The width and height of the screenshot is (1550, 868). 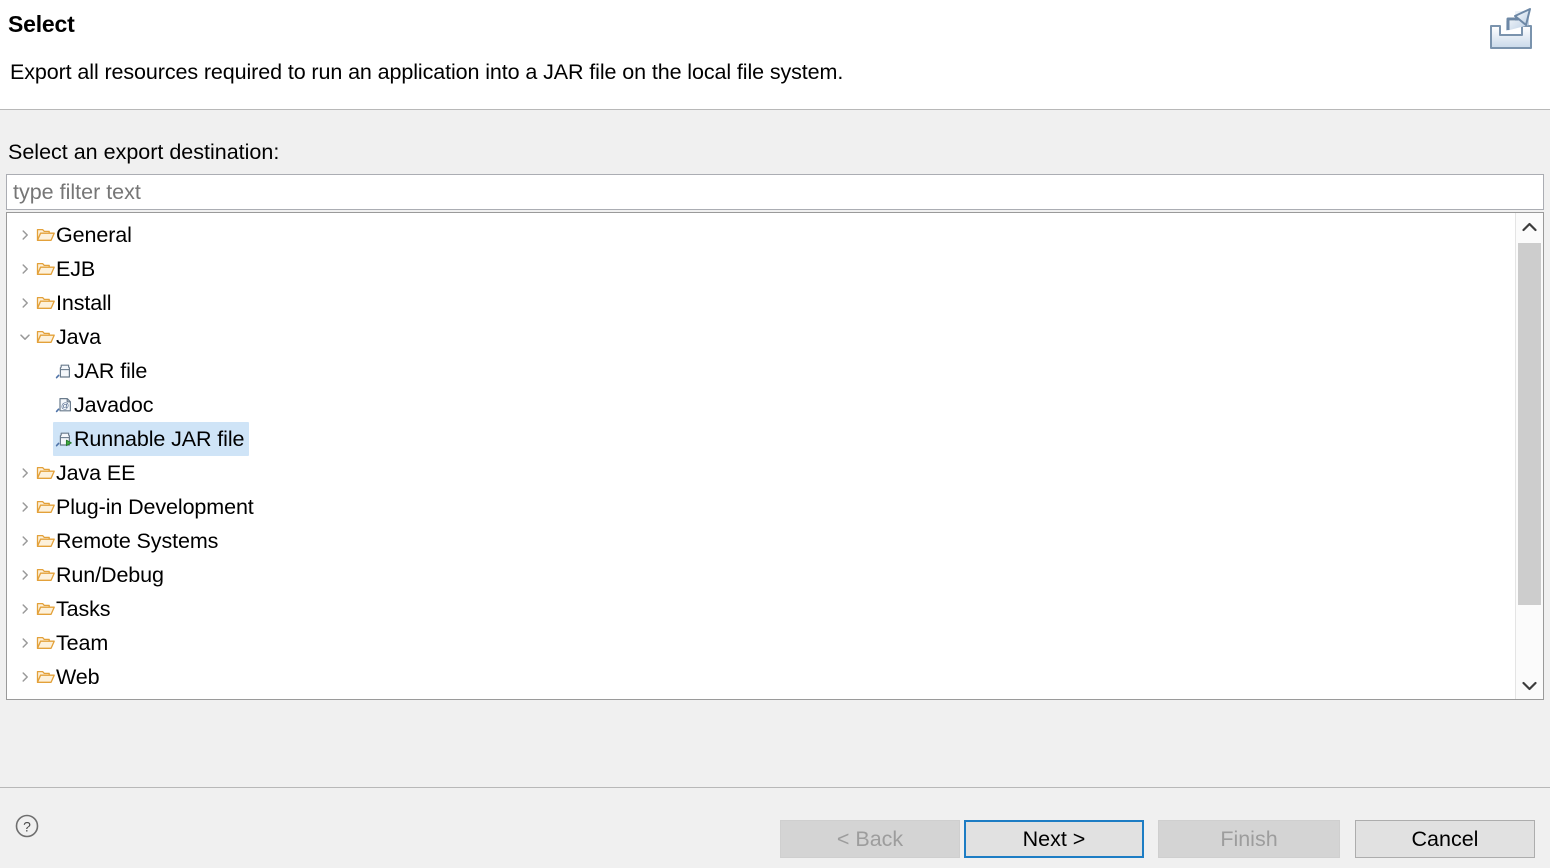 What do you see at coordinates (159, 439) in the screenshot?
I see `tree-item-label: Runnable JAR file` at bounding box center [159, 439].